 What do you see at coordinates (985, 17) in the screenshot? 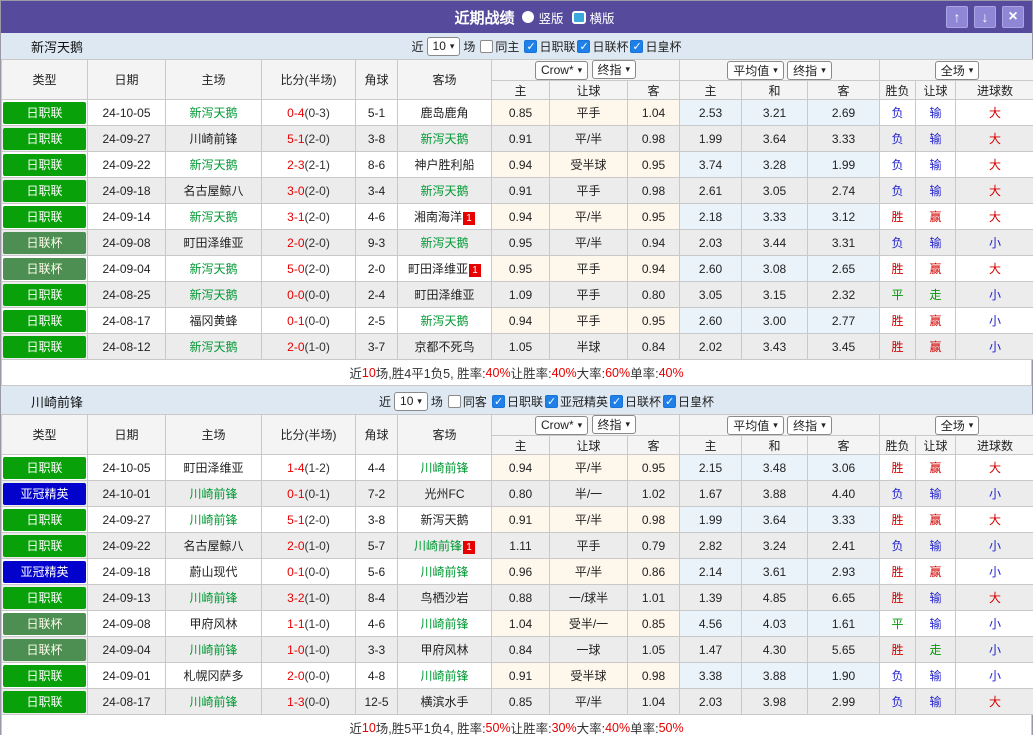
I see `move-down-button: ↓` at bounding box center [985, 17].